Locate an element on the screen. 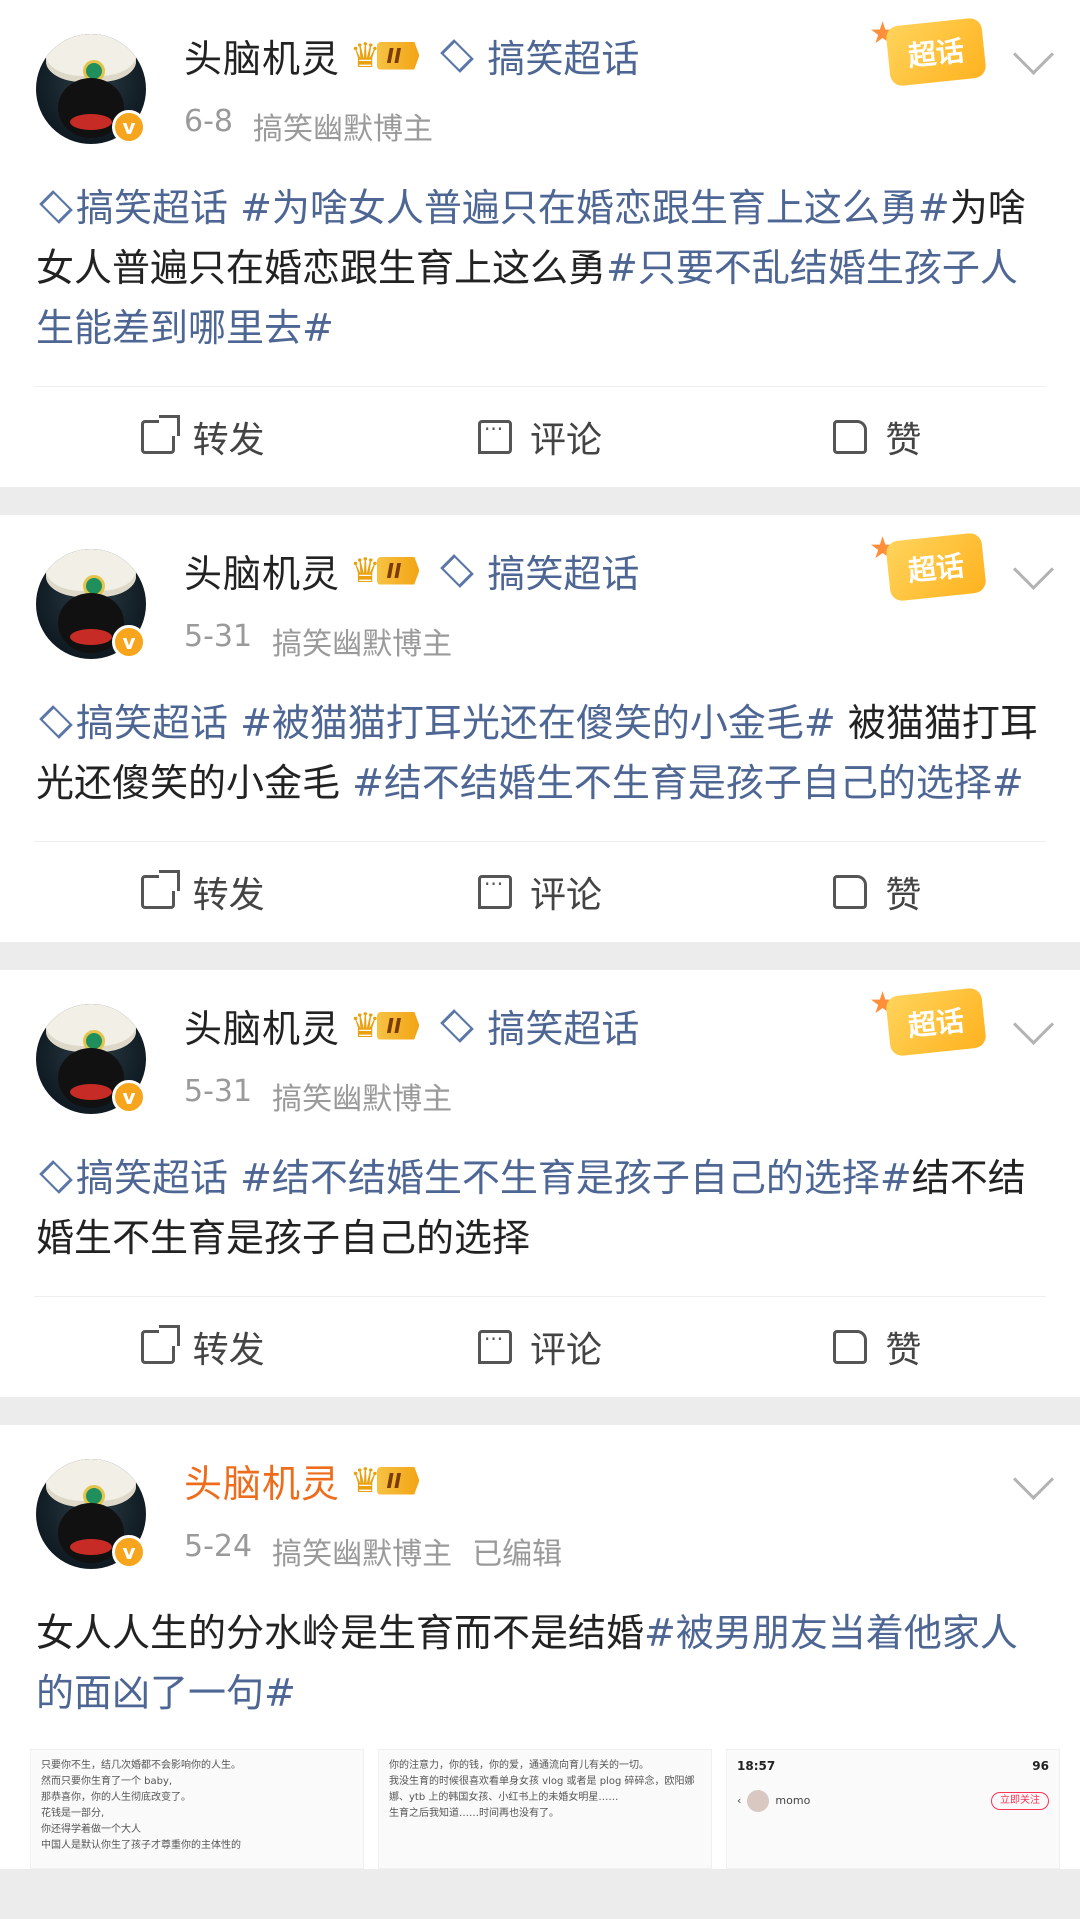  hashtag-link: #为啥女人普遍只在婚恋跟生育上这么勇# is located at coordinates (595, 208).